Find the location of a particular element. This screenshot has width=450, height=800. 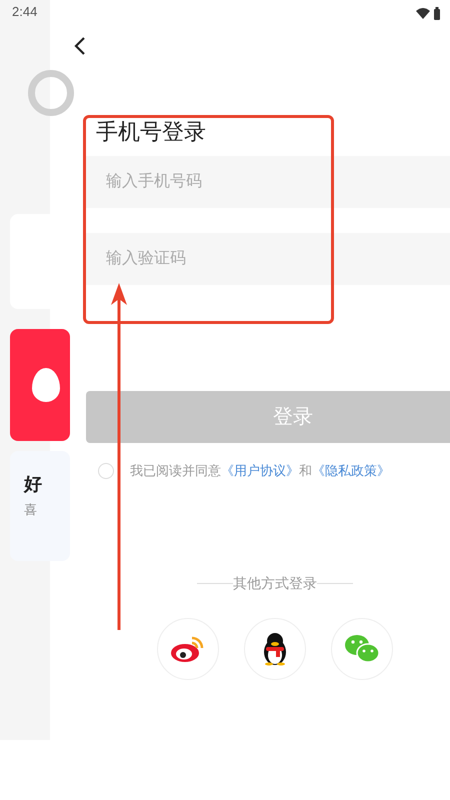

page-title: 手机号登录 is located at coordinates (151, 132).